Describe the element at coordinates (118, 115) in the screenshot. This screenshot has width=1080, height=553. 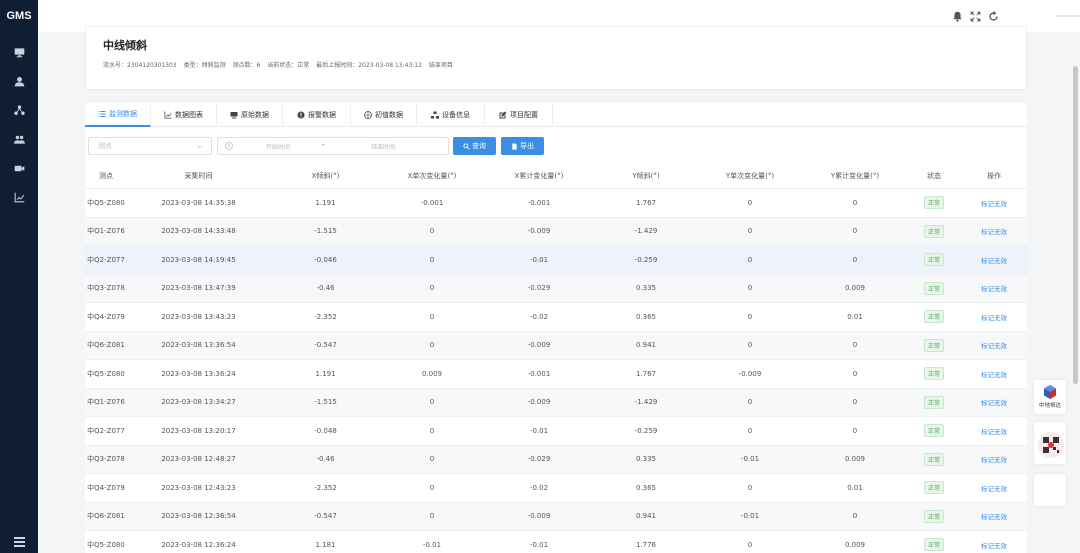
I see `tab-monitoring-data: 监测数据` at that location.